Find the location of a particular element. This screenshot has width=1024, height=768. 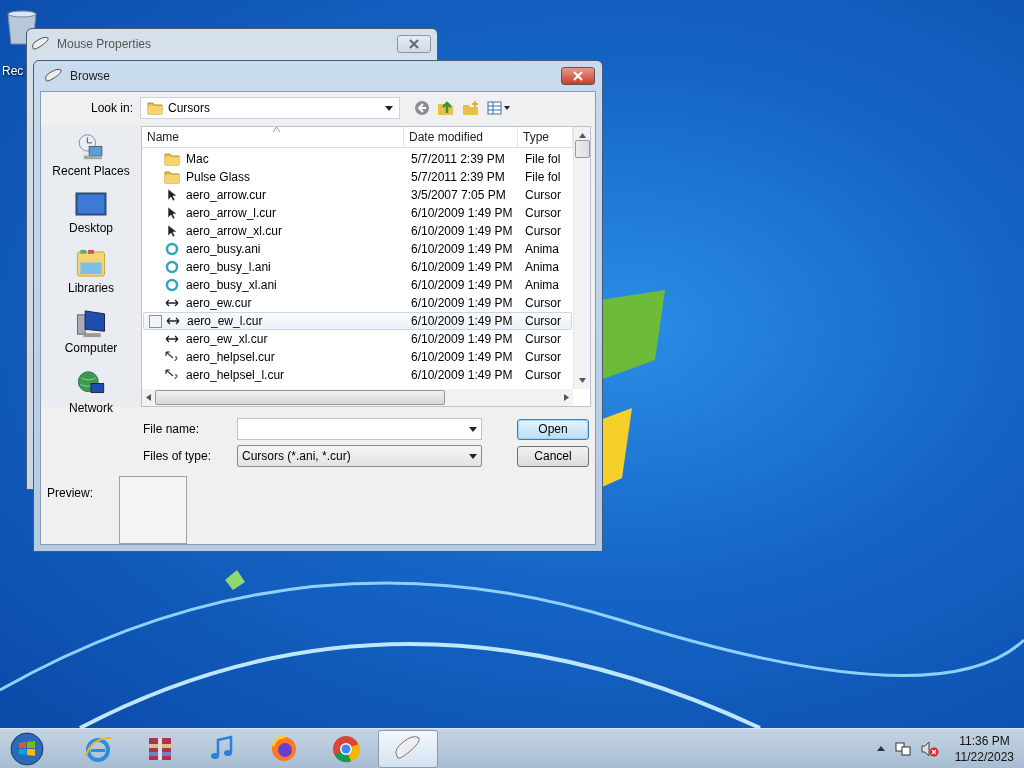

file-row: aero_arrow.cur 3/5/2007 7:05 PM Cursor is located at coordinates (357, 195).